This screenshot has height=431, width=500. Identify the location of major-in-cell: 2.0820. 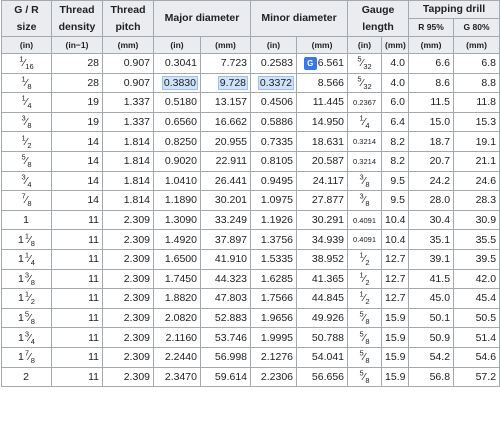
(177, 318).